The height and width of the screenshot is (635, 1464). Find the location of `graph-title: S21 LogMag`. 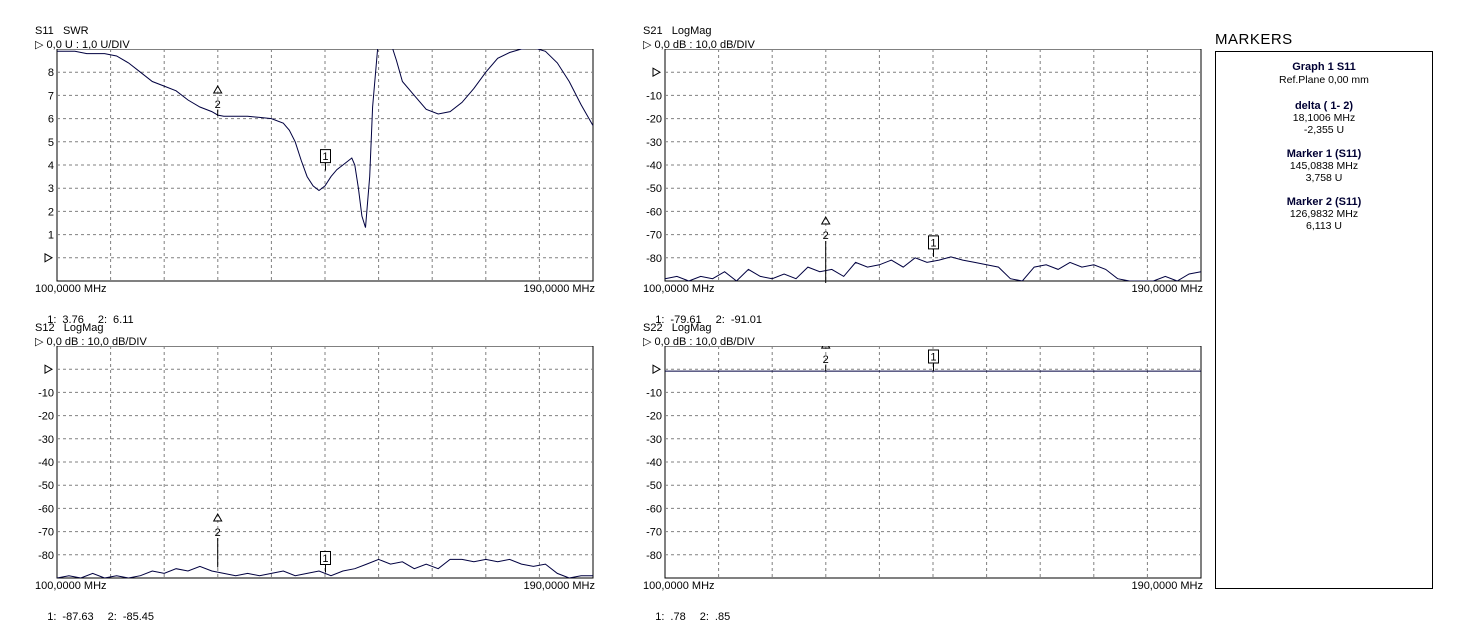

graph-title: S21 LogMag is located at coordinates (677, 31).